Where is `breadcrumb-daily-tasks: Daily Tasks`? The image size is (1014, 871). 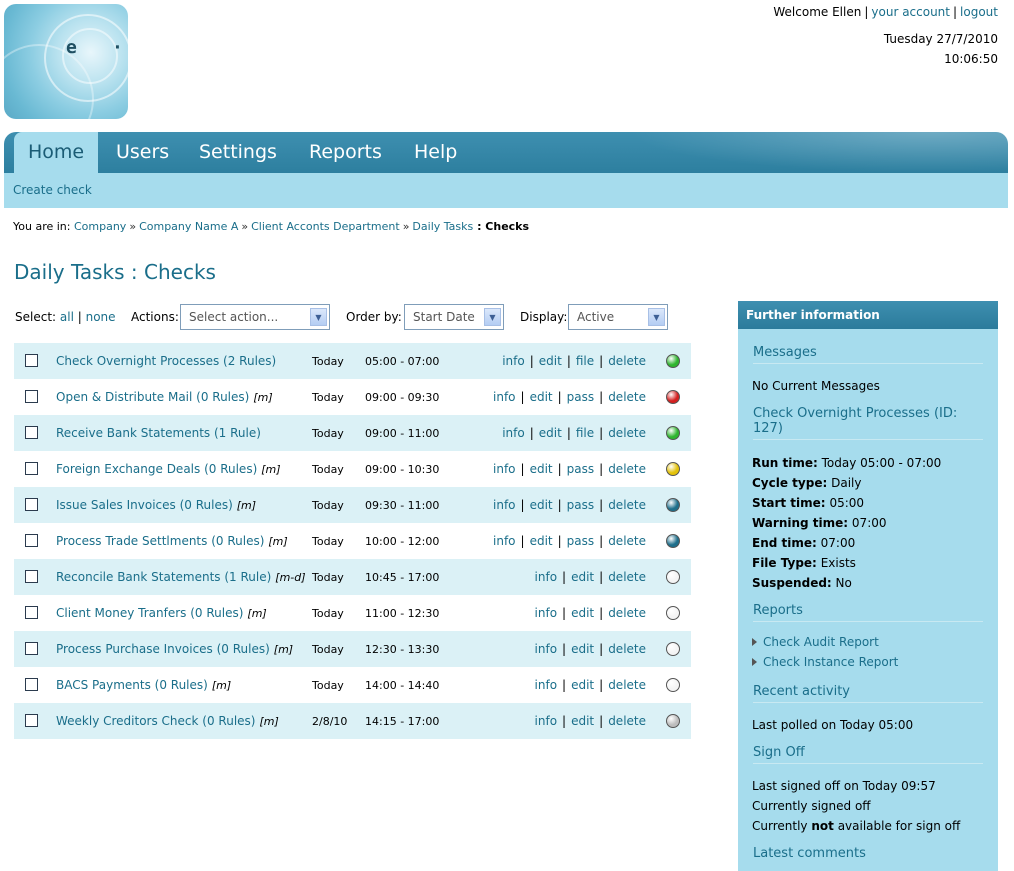 breadcrumb-daily-tasks: Daily Tasks is located at coordinates (442, 226).